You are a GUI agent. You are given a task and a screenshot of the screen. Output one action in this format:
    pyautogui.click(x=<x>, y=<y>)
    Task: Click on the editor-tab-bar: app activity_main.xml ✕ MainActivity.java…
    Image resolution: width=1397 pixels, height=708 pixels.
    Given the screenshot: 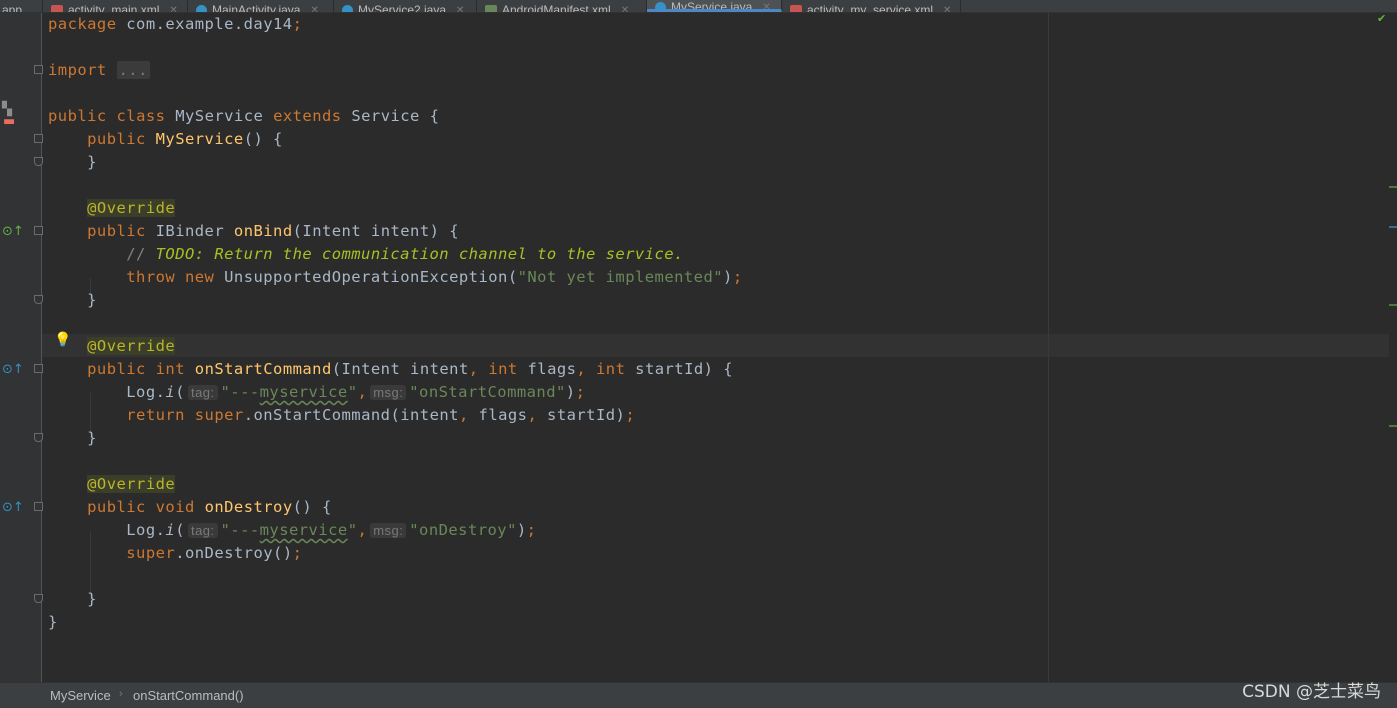 What is the action you would take?
    pyautogui.click(x=698, y=6)
    